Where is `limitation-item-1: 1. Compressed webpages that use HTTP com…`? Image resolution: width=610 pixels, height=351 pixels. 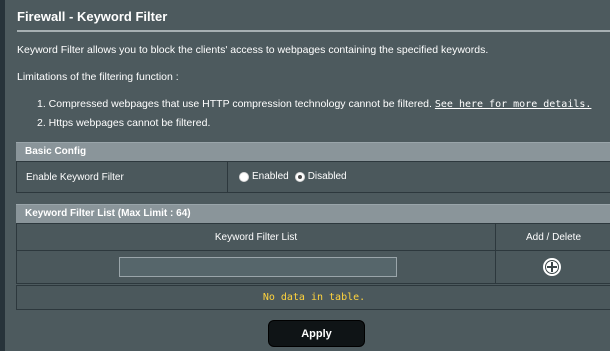 limitation-item-1: 1. Compressed webpages that use HTTP com… is located at coordinates (314, 104).